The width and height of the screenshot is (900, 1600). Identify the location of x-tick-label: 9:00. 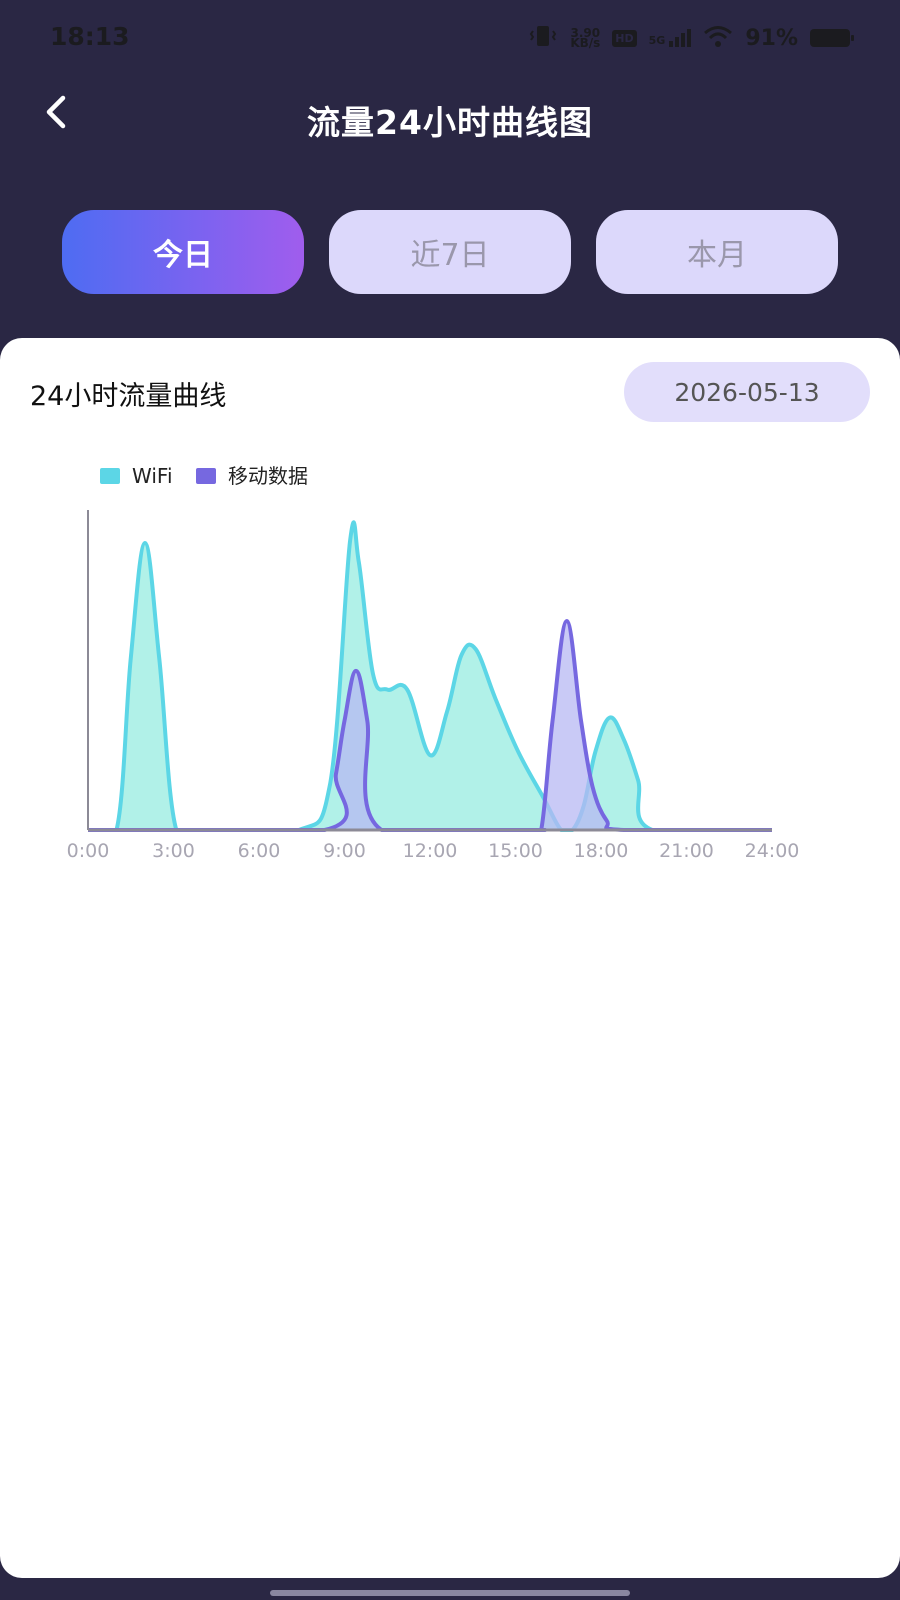
(344, 851).